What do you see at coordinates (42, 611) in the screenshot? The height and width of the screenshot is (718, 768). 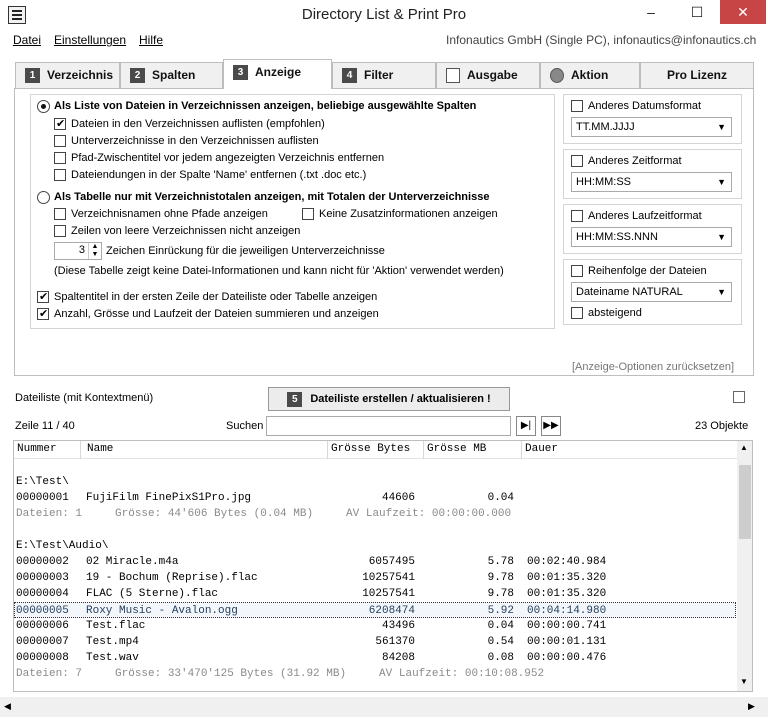 I see `cell-number: 00000005` at bounding box center [42, 611].